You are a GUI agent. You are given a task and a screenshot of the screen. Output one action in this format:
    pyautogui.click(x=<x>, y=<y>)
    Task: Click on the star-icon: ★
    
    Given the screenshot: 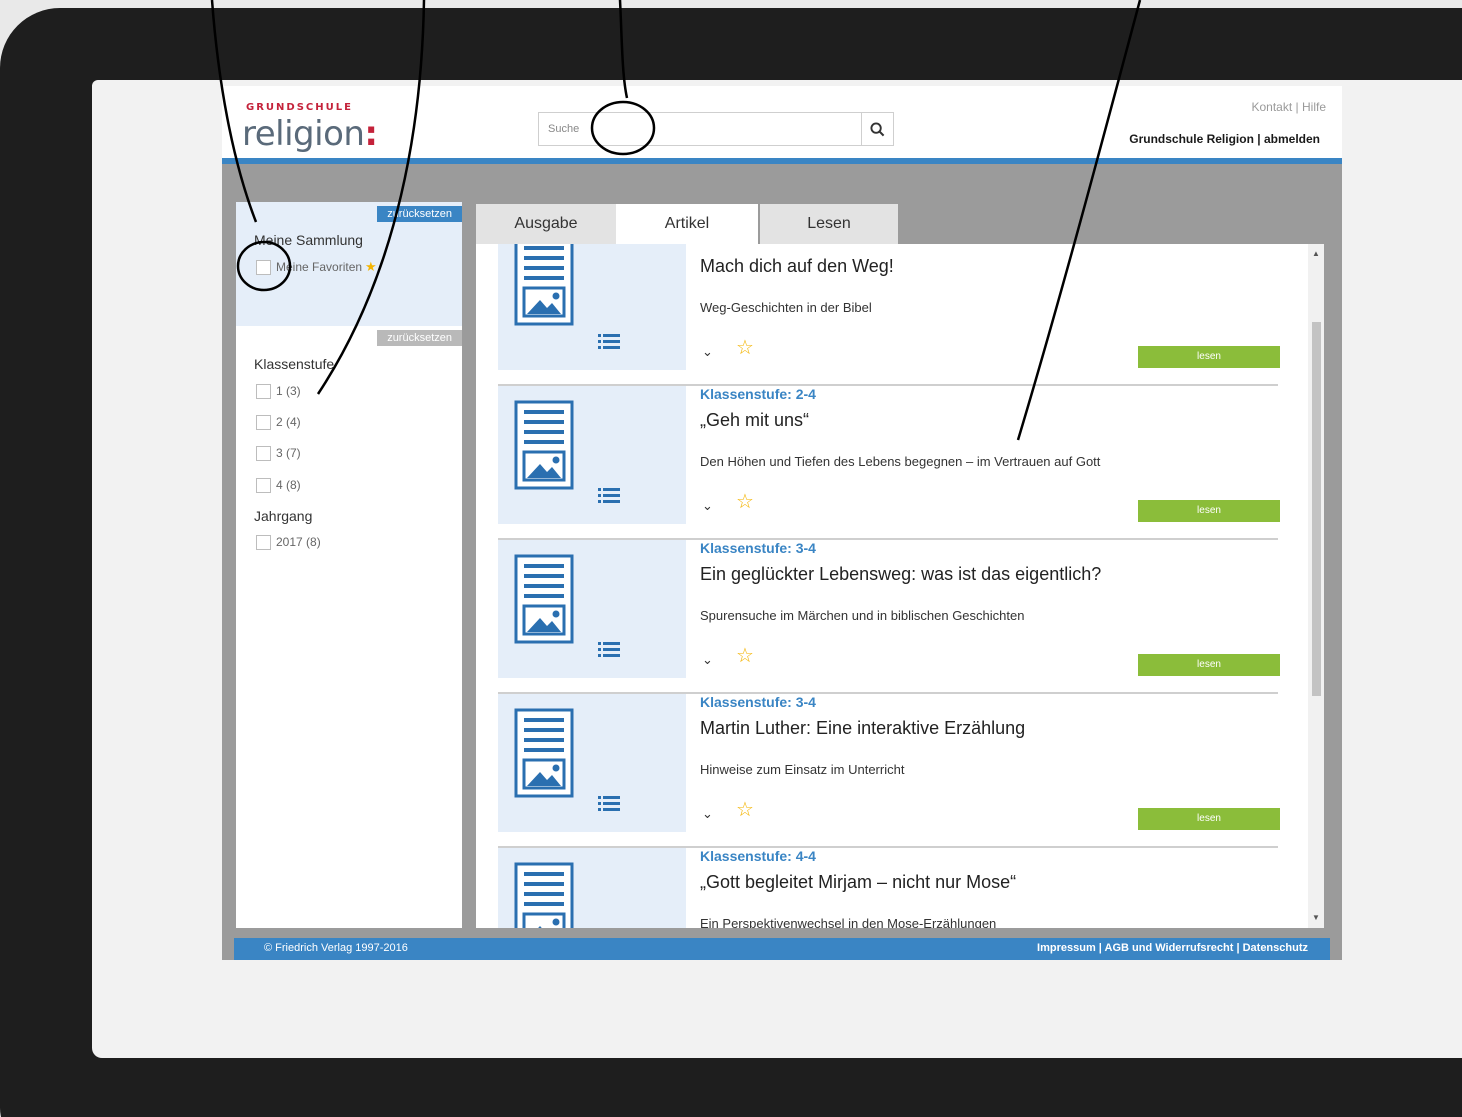 What is the action you would take?
    pyautogui.click(x=371, y=266)
    